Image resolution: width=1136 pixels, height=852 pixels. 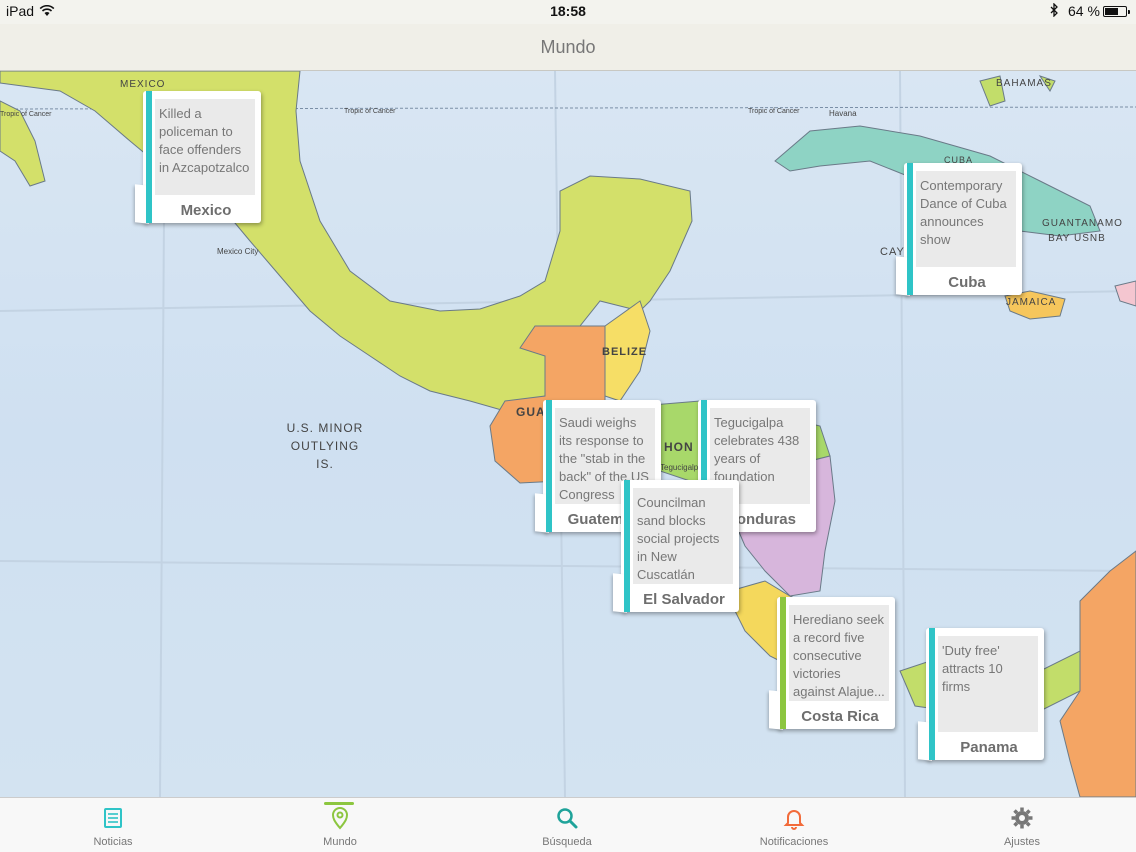 What do you see at coordinates (1024, 83) in the screenshot?
I see `map-label-bahamas: BAHAMAS` at bounding box center [1024, 83].